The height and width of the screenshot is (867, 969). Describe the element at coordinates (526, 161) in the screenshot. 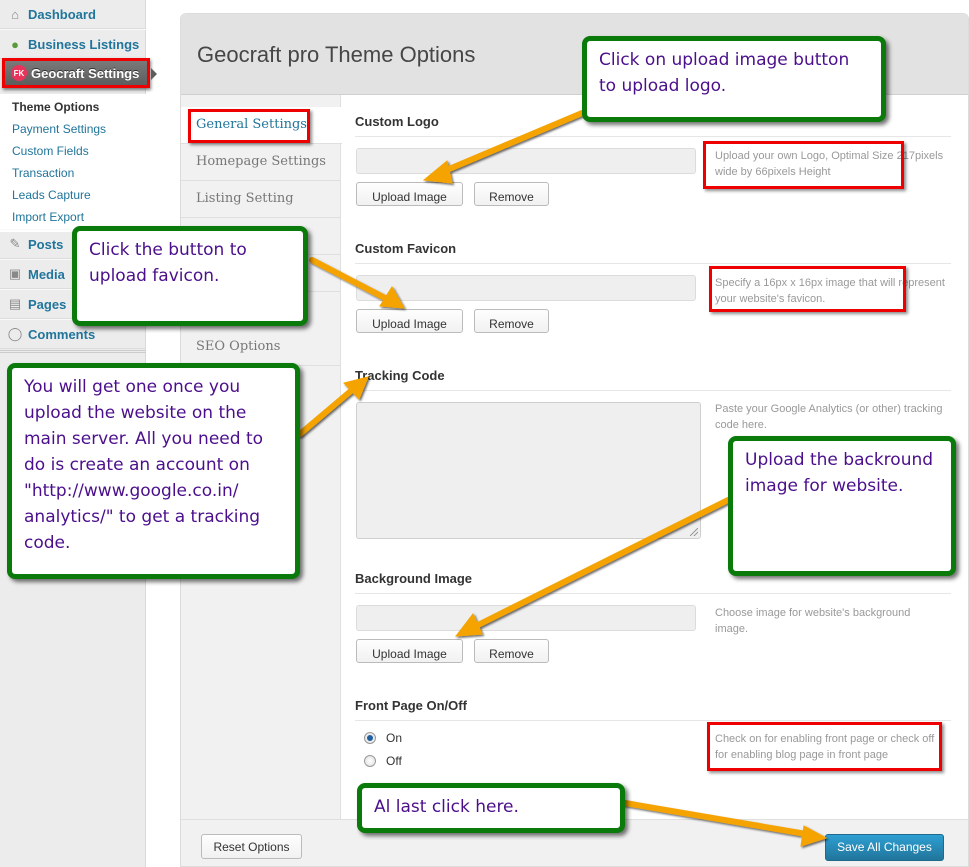

I see `custom-logo-field` at that location.